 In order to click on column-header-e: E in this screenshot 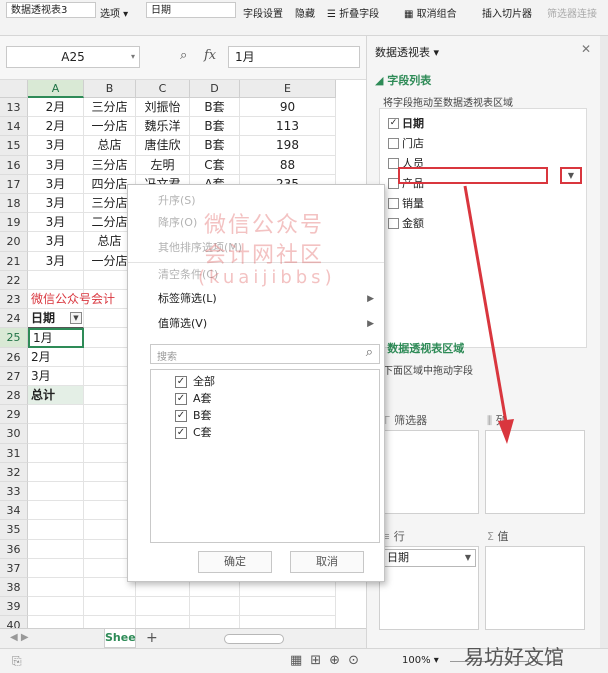, I will do `click(288, 89)`.